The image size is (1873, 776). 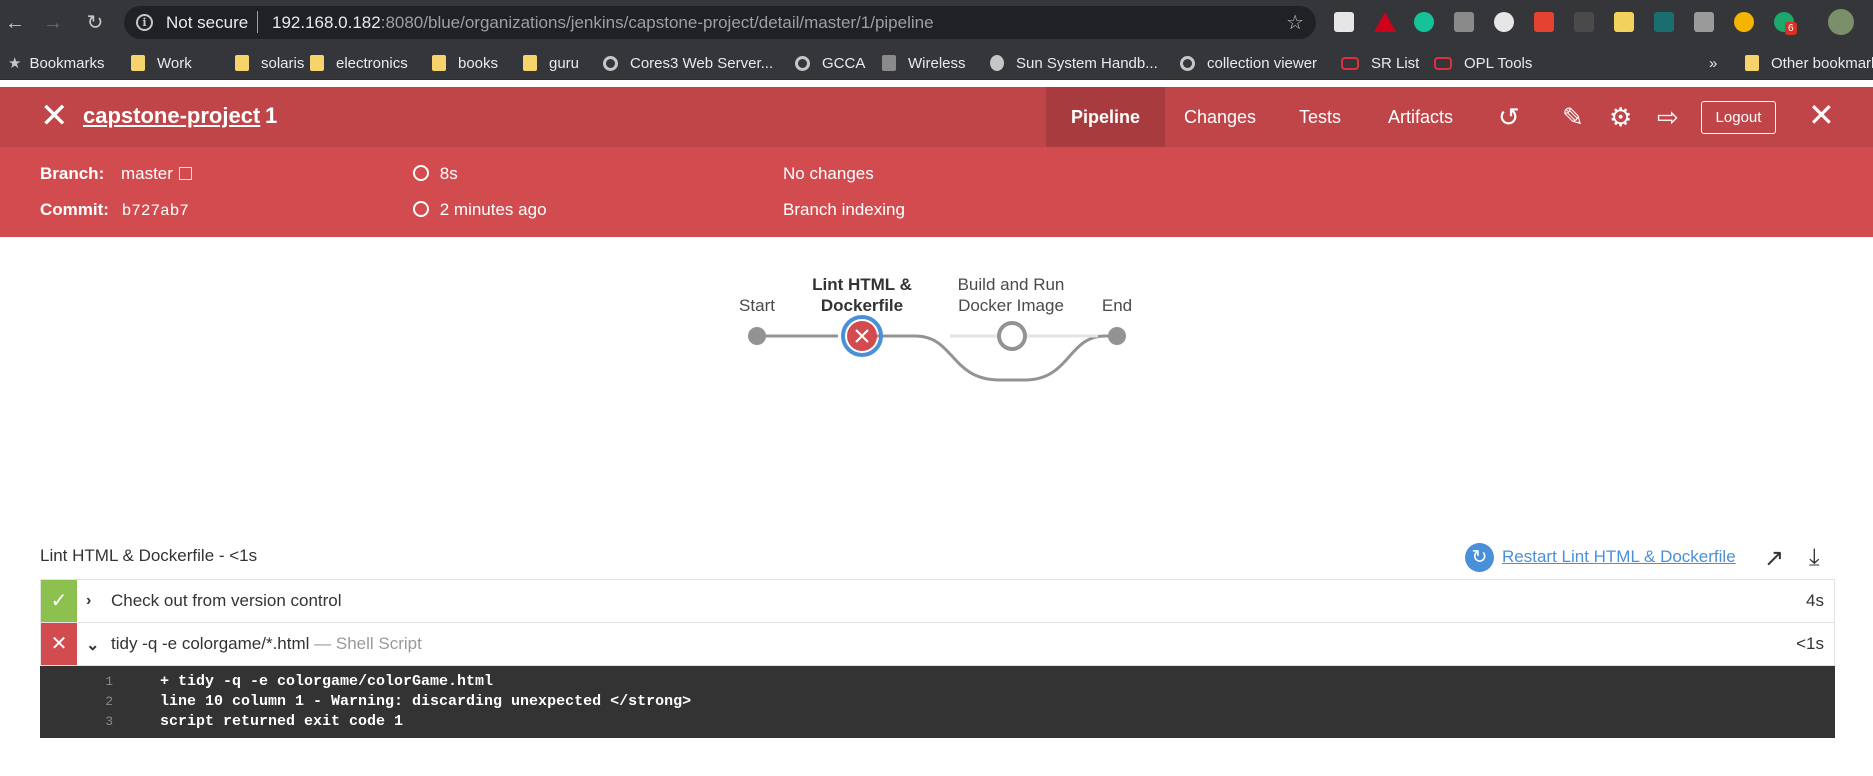 What do you see at coordinates (15, 63) in the screenshot?
I see `star-icon: ★` at bounding box center [15, 63].